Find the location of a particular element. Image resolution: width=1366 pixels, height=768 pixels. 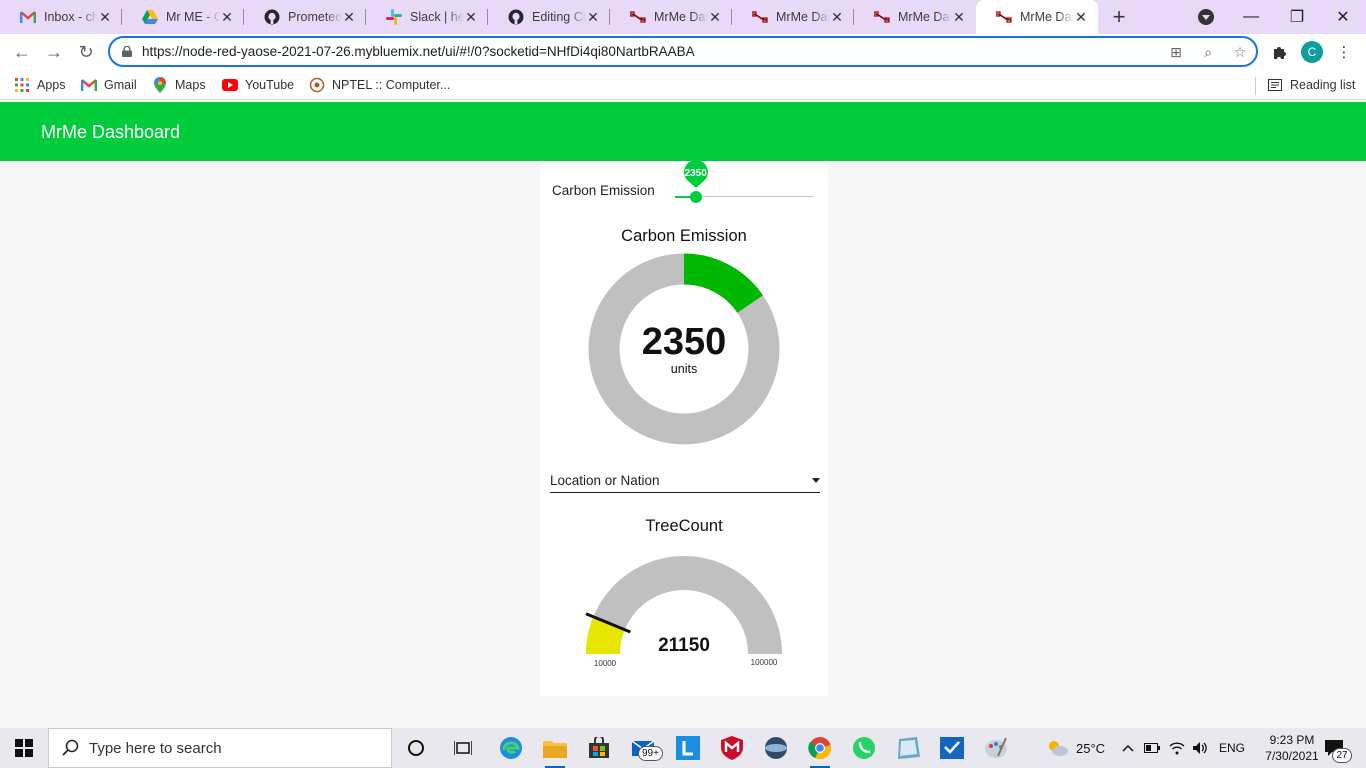

weather-temperature: 25°C is located at coordinates (1090, 748).